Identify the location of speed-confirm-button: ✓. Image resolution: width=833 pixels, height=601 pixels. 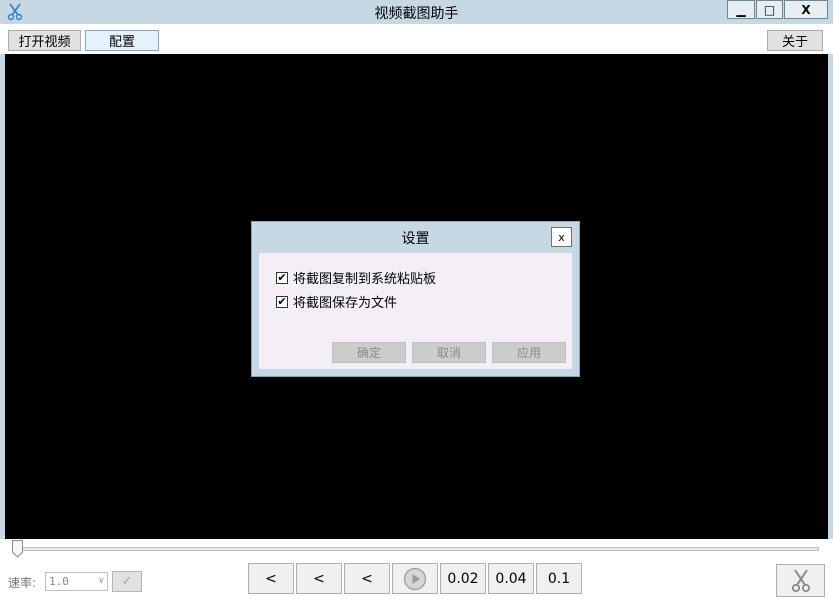
(127, 581).